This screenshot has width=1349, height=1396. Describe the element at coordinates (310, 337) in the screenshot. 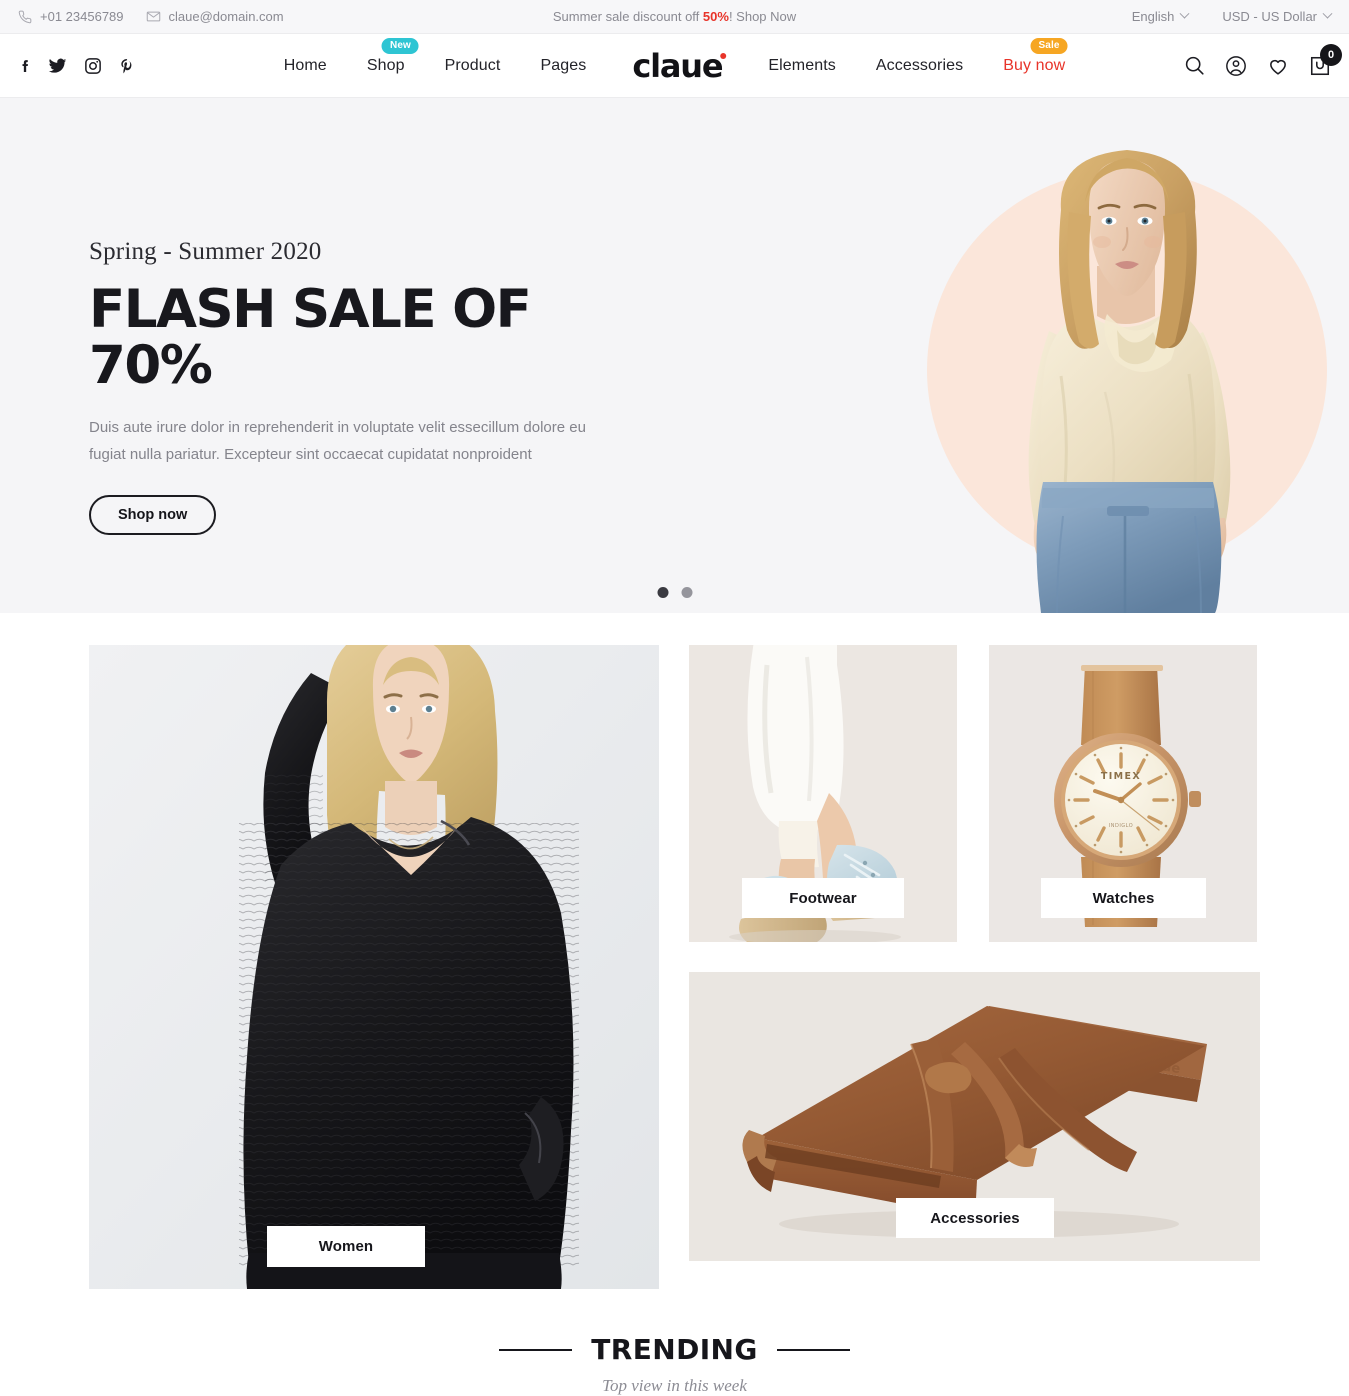

I see `hero-title: FLASH SALE OF 70%` at that location.